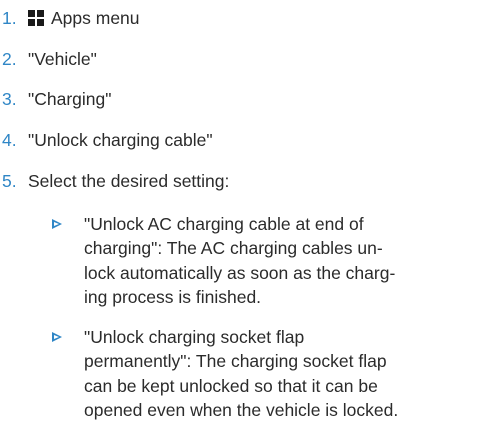 This screenshot has height=429, width=502. What do you see at coordinates (9, 99) in the screenshot?
I see `step-number: 3.` at bounding box center [9, 99].